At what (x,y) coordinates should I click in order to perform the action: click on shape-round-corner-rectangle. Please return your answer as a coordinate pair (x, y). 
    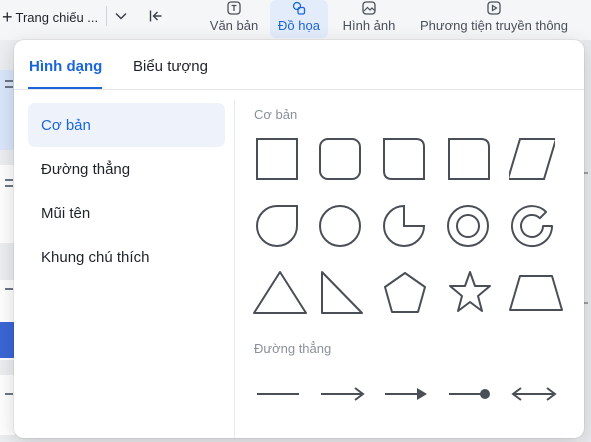
    Looking at the image, I should click on (468, 160).